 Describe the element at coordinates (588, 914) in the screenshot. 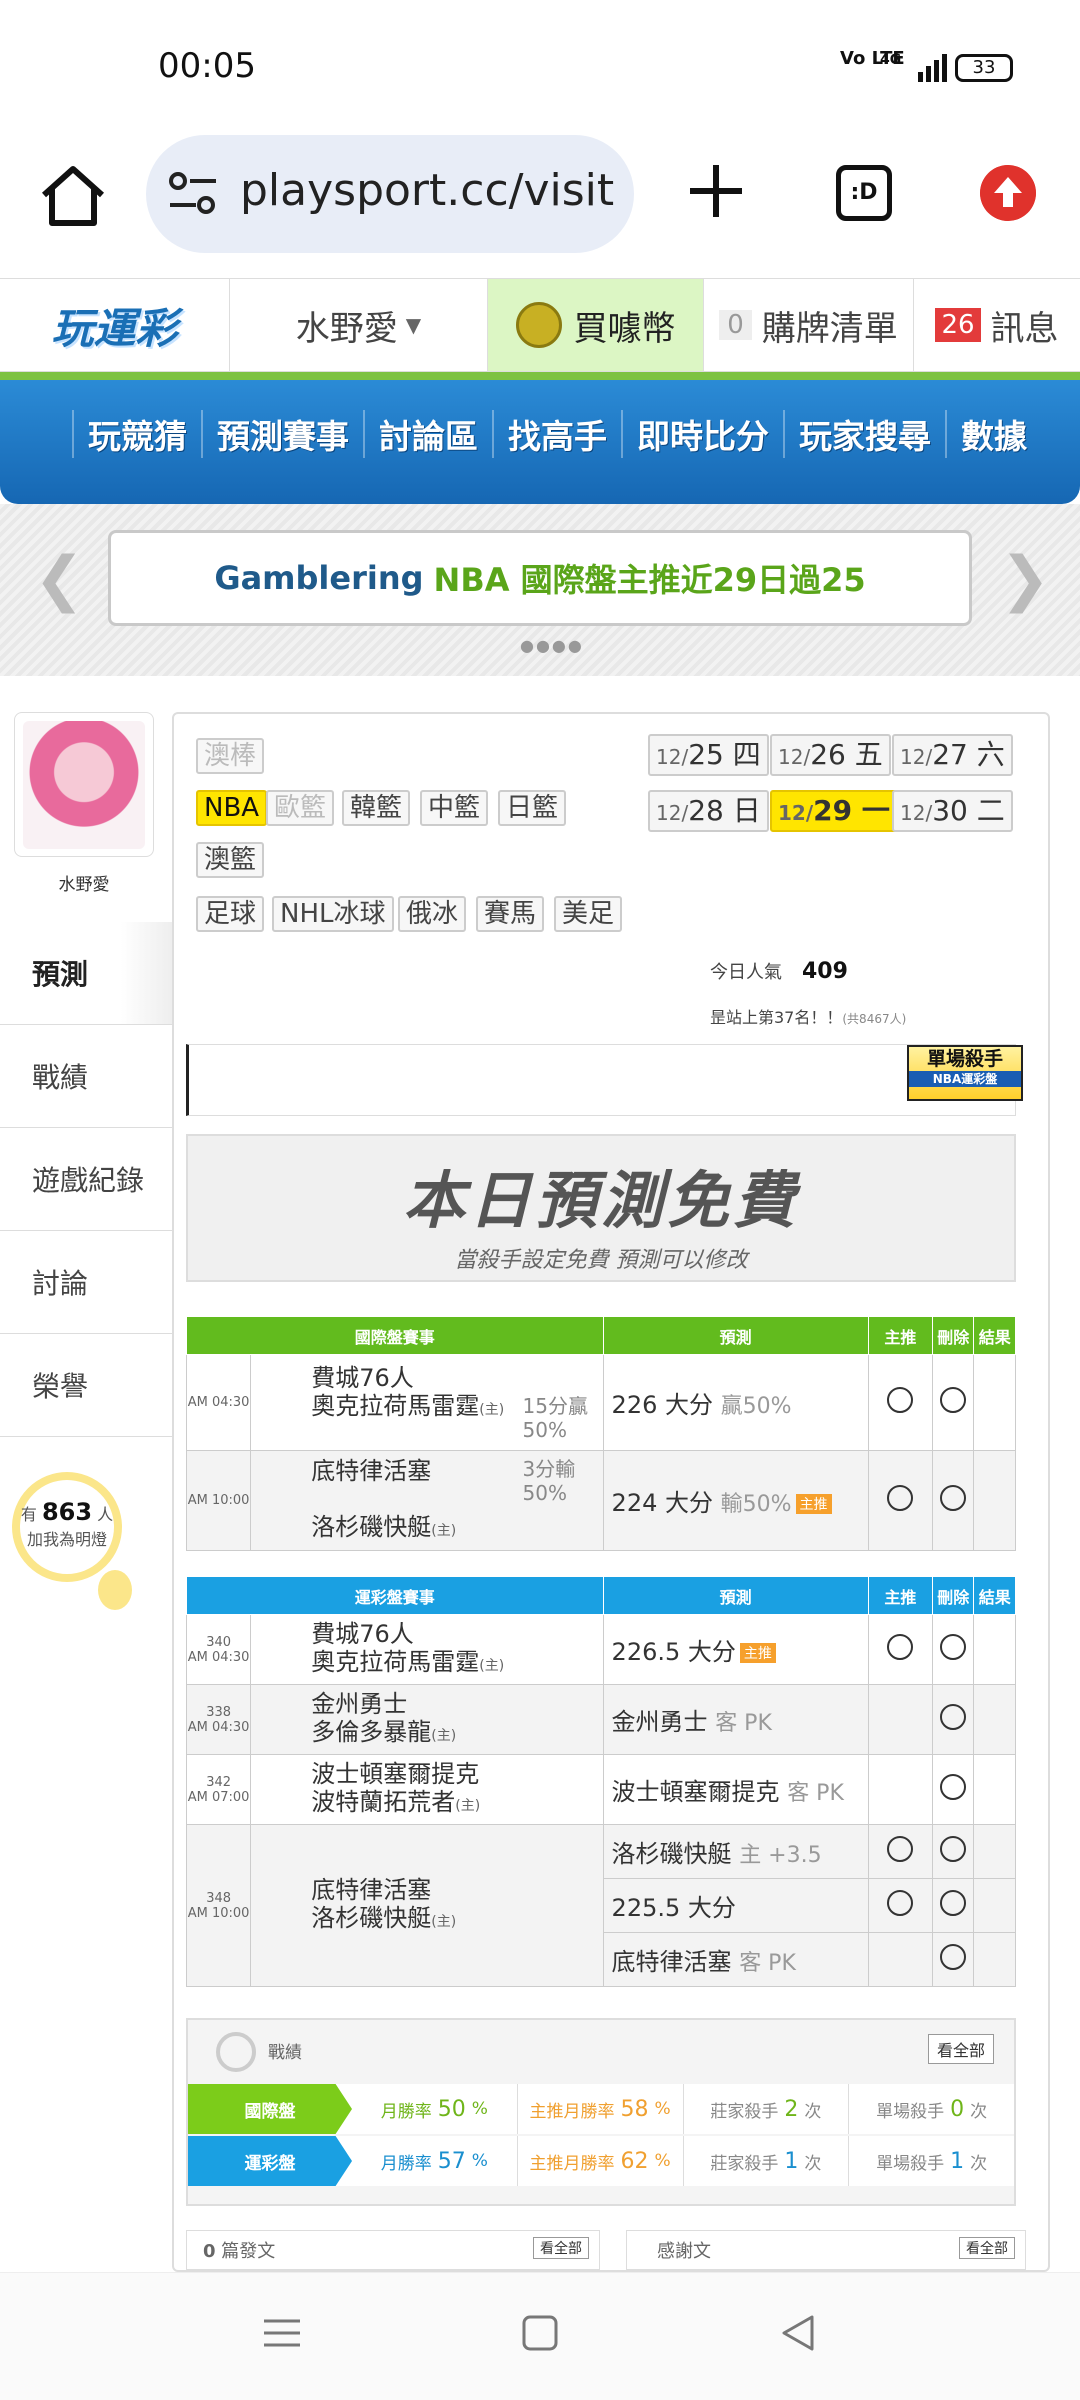

I see `league-tag: 美足` at that location.